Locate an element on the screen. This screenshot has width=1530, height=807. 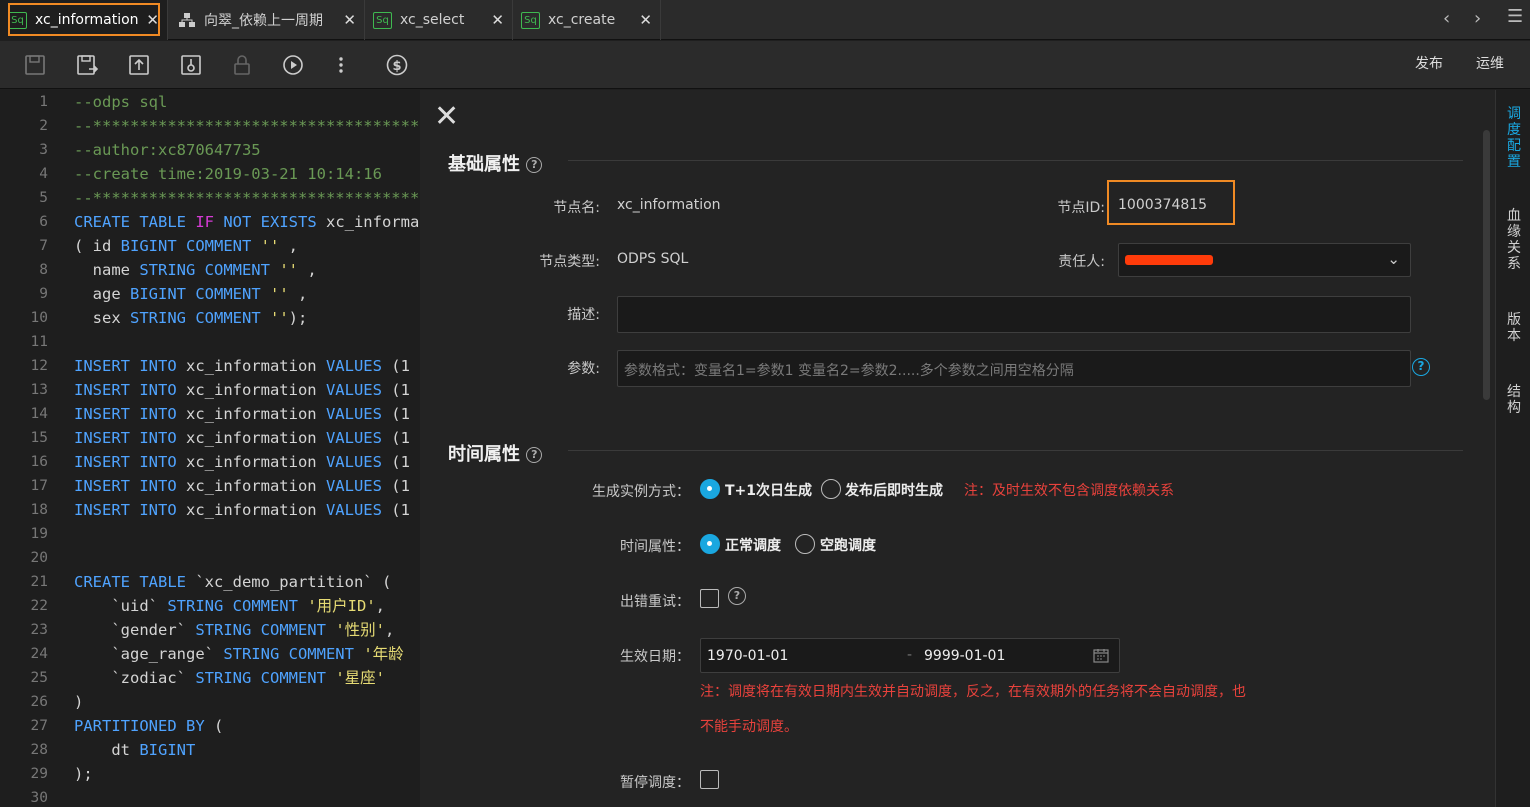
retry-label: 出错重试： is located at coordinates (655, 602).